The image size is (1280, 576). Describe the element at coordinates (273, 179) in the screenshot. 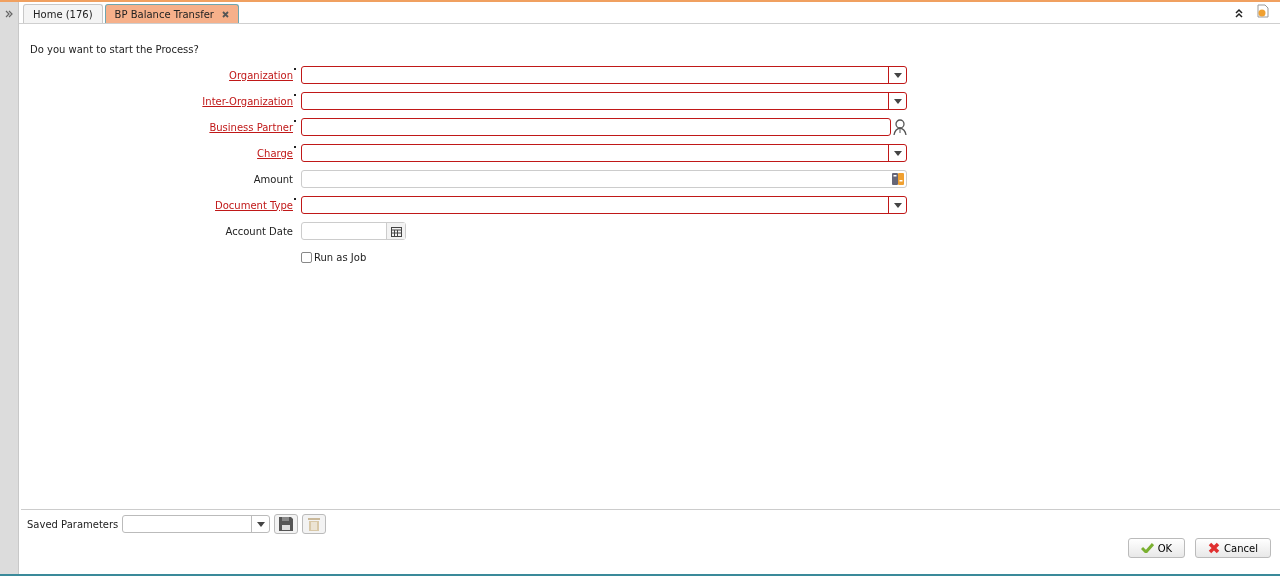

I see `field-label: Amount` at that location.